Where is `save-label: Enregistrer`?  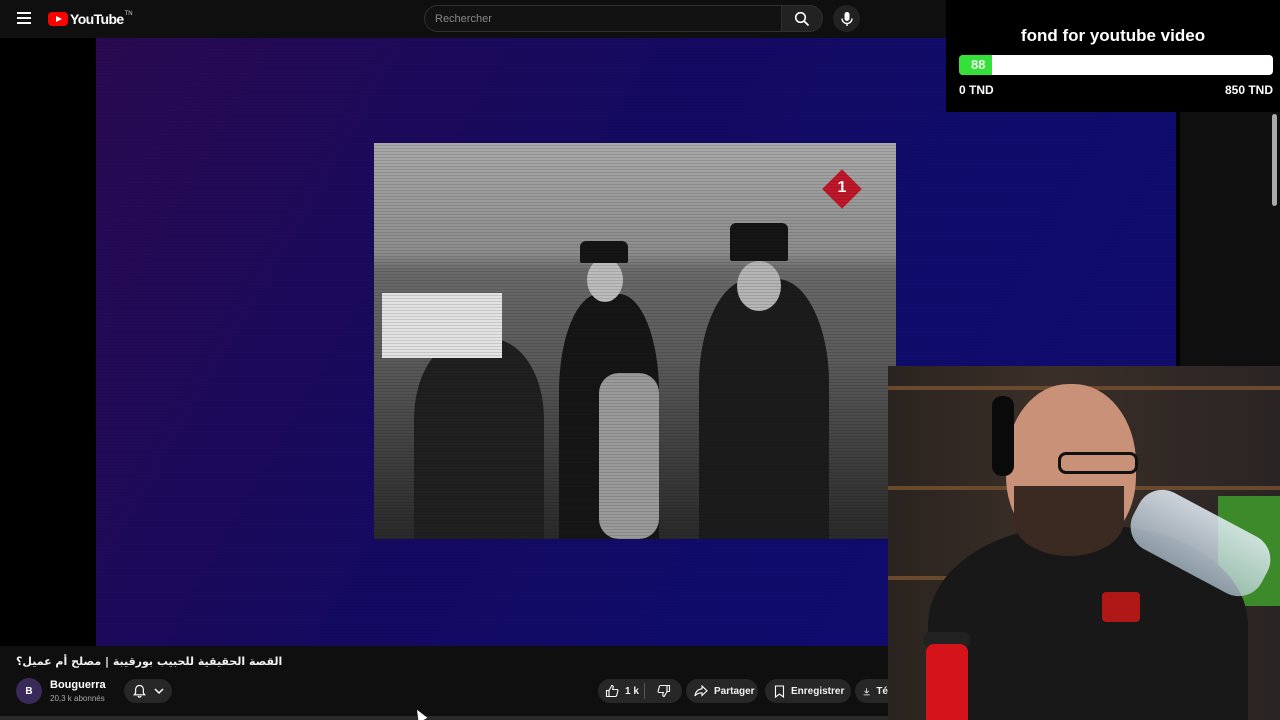 save-label: Enregistrer is located at coordinates (818, 691).